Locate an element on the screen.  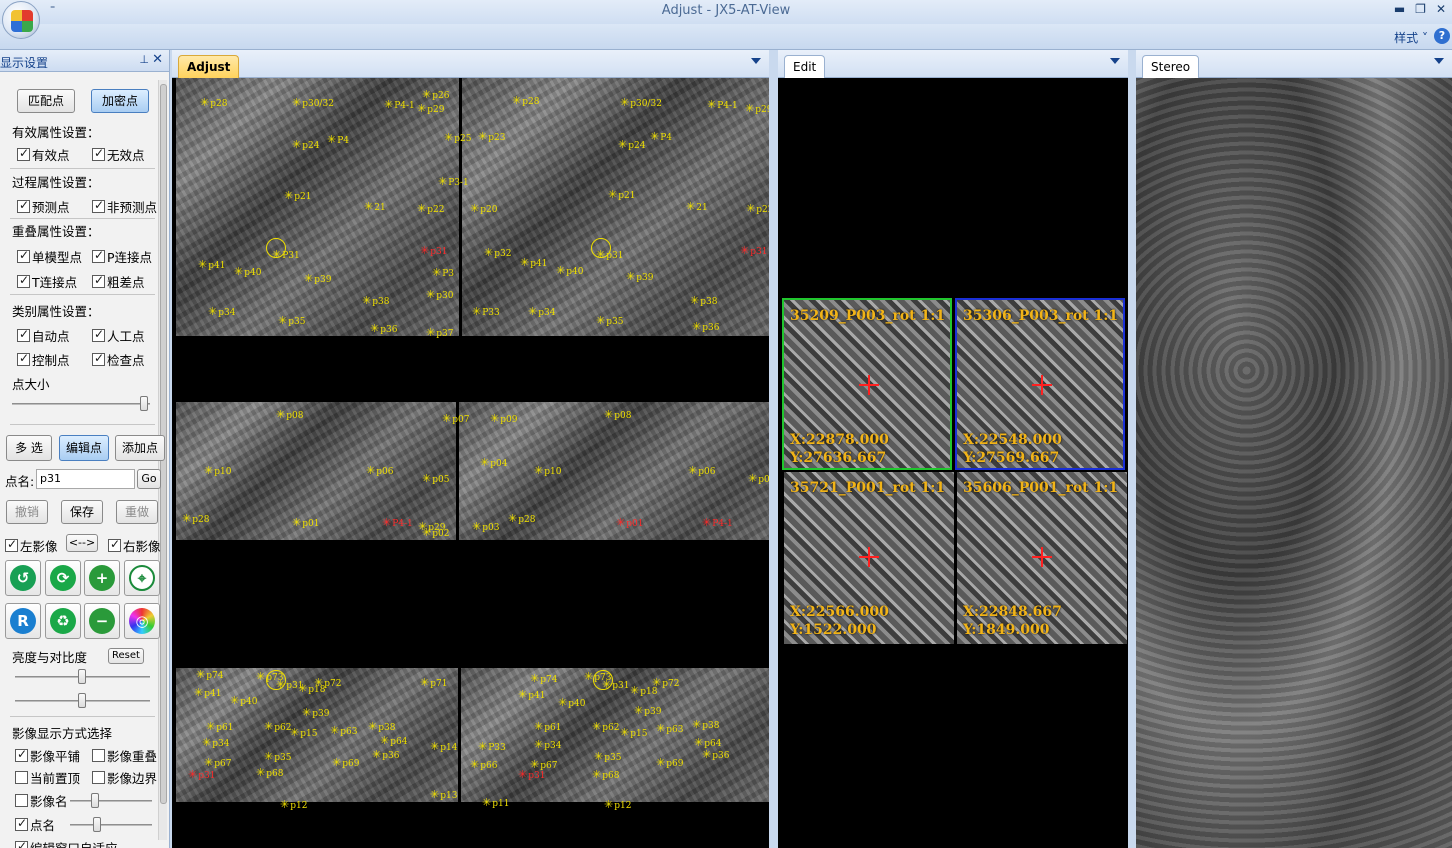
tie-point-marker: p13 is located at coordinates (443, 794).